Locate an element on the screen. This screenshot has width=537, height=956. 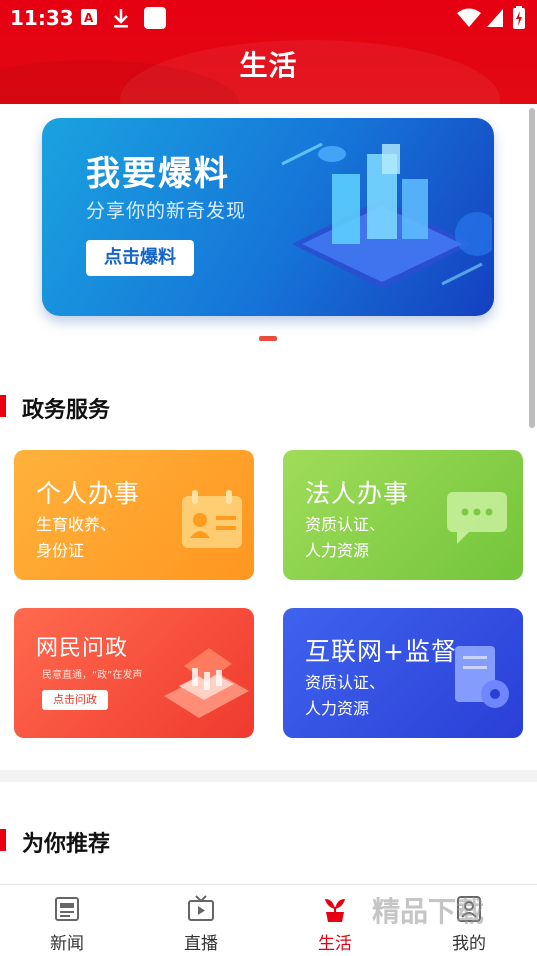
card-title: 个人办事 is located at coordinates (88, 493).